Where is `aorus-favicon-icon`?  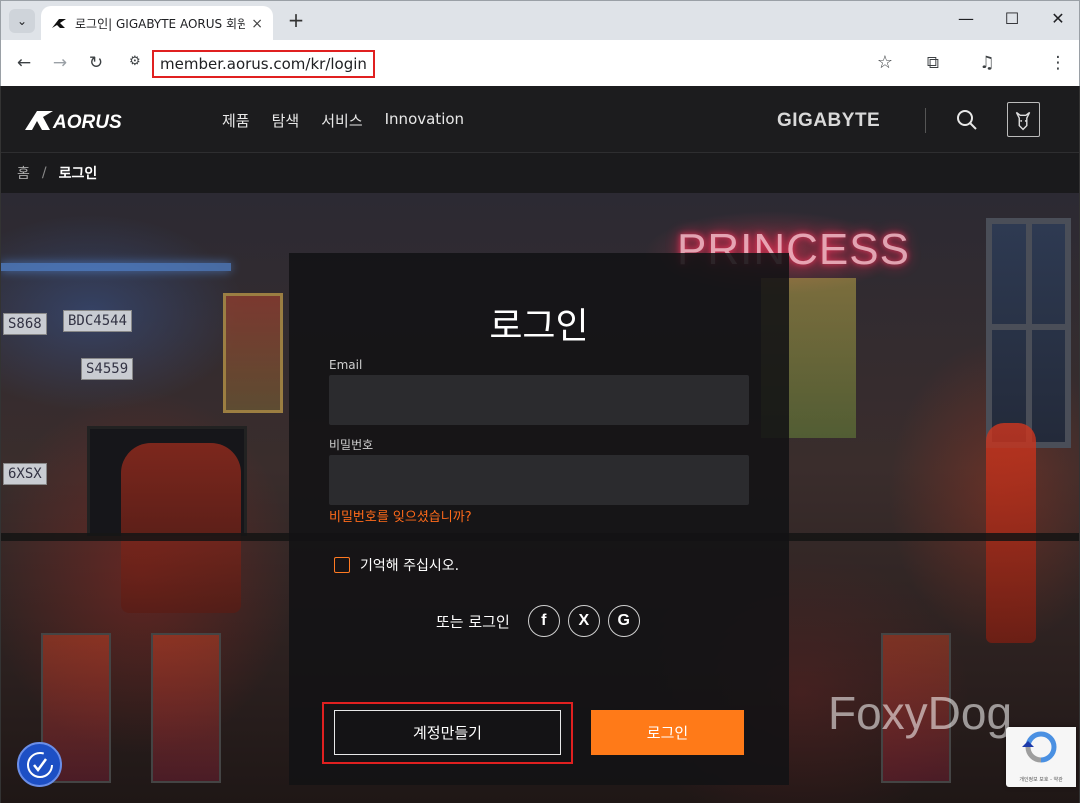 aorus-favicon-icon is located at coordinates (59, 23).